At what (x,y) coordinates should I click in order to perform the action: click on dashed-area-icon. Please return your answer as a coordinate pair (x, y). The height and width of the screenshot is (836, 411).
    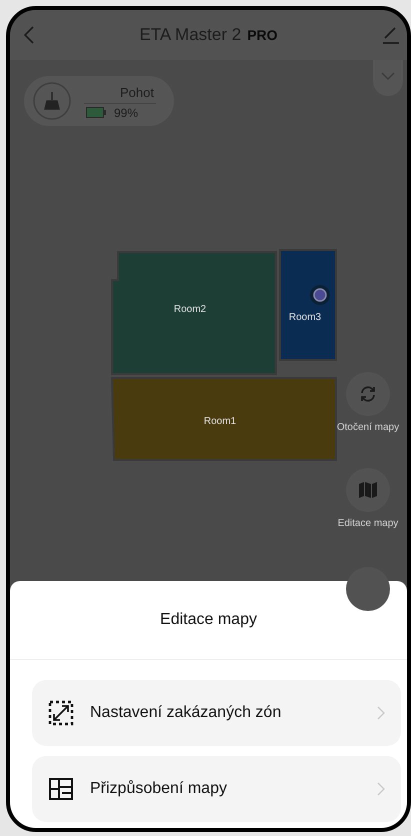
    Looking at the image, I should click on (61, 713).